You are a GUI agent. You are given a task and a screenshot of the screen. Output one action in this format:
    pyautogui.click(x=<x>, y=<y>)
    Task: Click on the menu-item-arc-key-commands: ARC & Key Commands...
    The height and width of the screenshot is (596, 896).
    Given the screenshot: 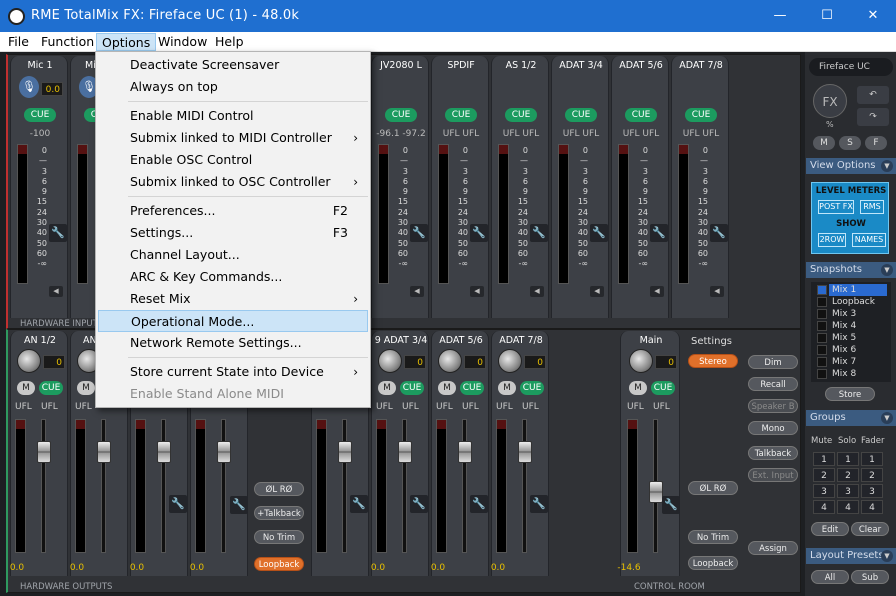 What is the action you would take?
    pyautogui.click(x=233, y=277)
    